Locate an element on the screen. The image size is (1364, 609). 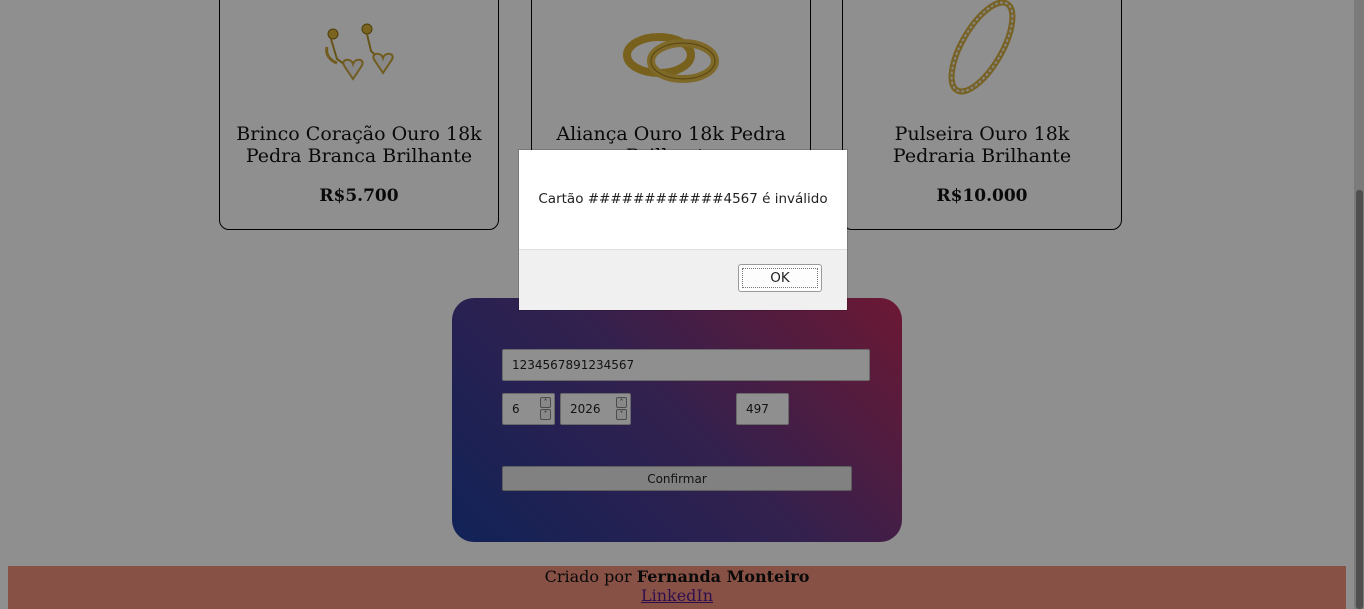
ok-button: OK is located at coordinates (780, 278).